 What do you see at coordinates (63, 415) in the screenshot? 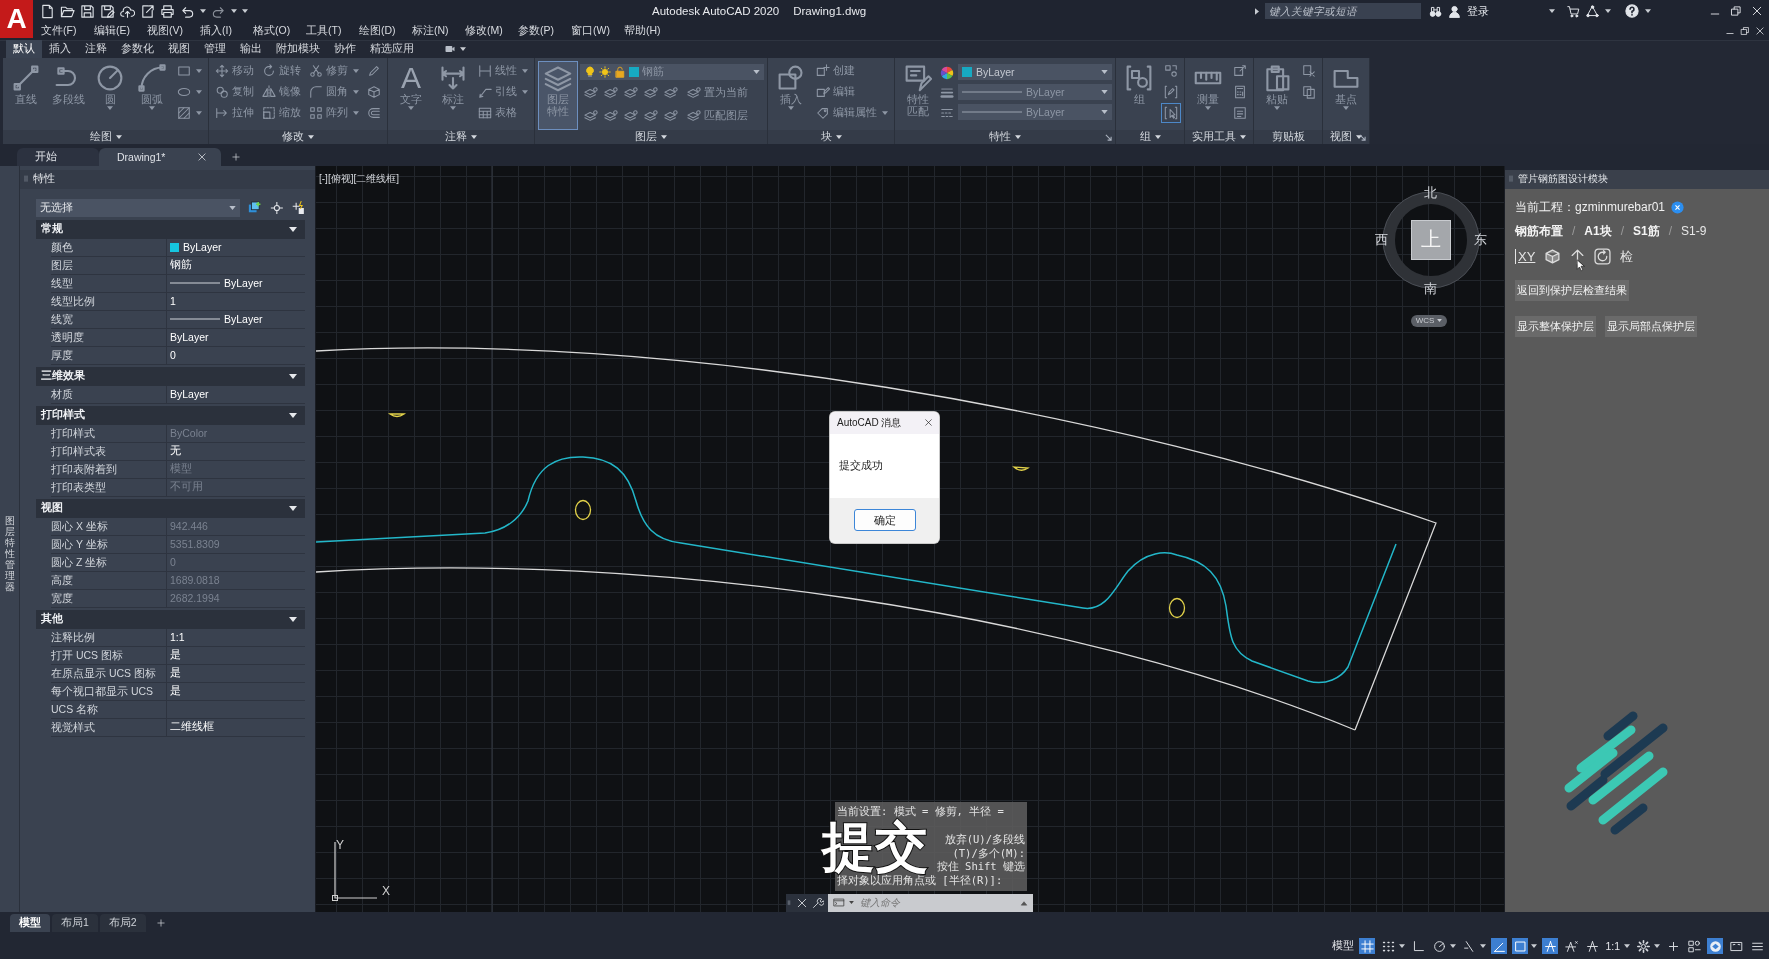
I see `section-title: 打印样式` at bounding box center [63, 415].